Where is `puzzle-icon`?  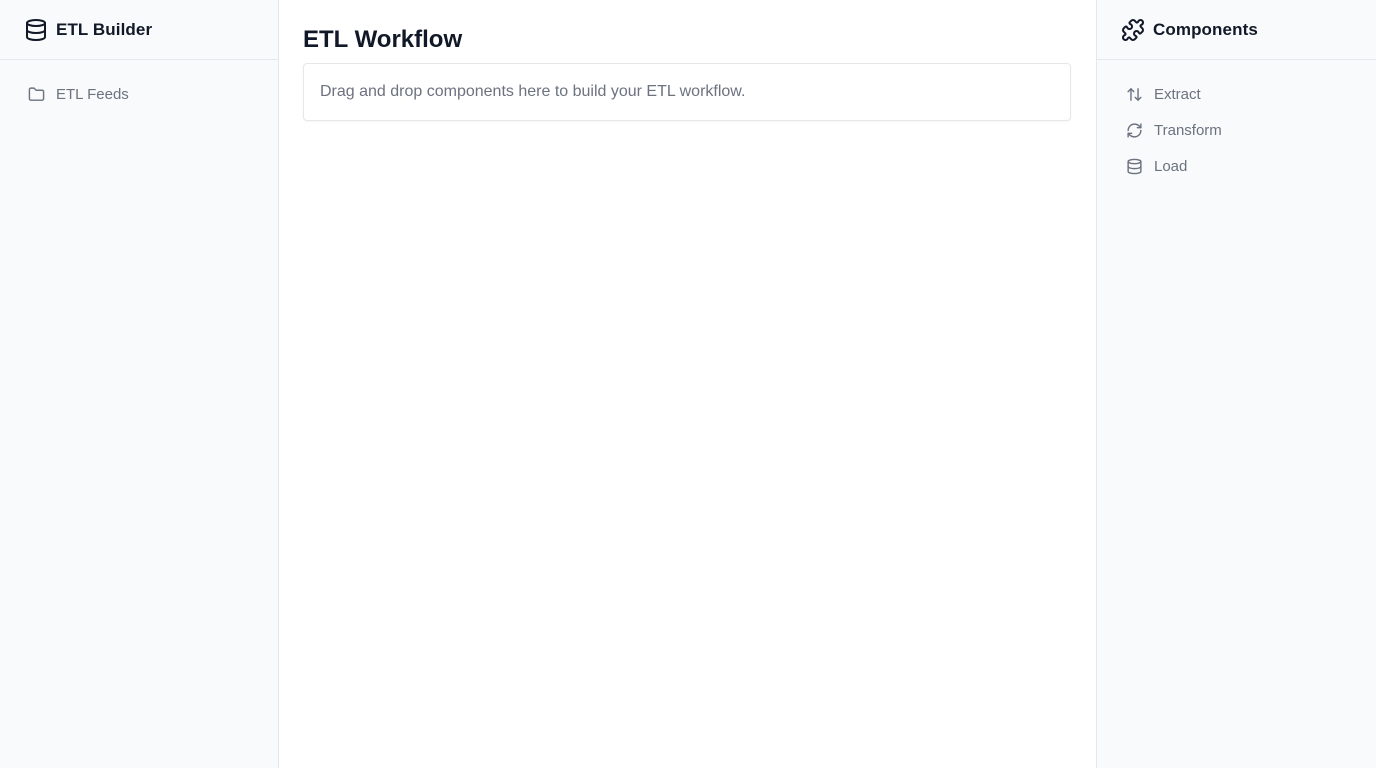
puzzle-icon is located at coordinates (1133, 30).